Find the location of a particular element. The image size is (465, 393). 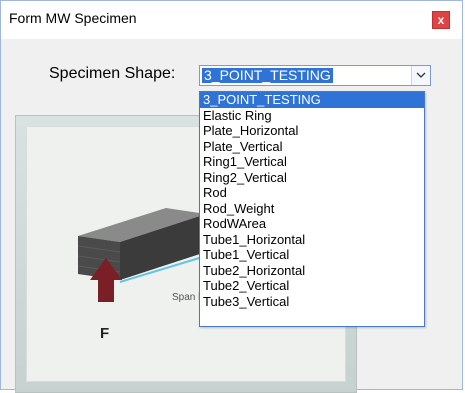

specimen-shape-select: 3_POINT_TESTING is located at coordinates (315, 75).